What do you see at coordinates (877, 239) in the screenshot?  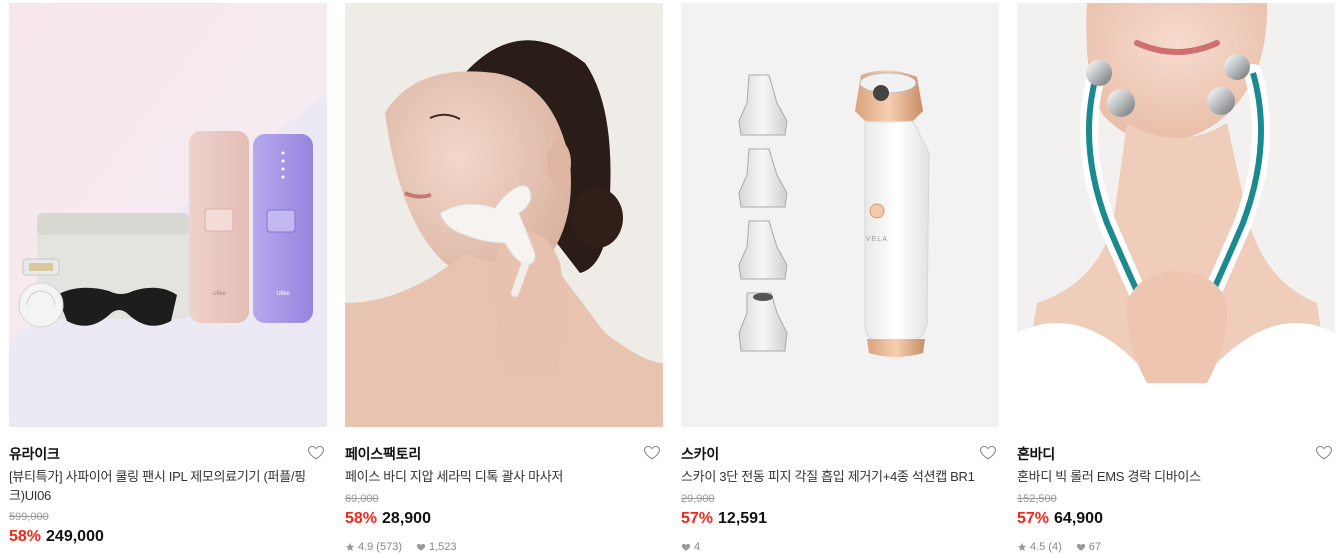 I see `device-label: VELA` at bounding box center [877, 239].